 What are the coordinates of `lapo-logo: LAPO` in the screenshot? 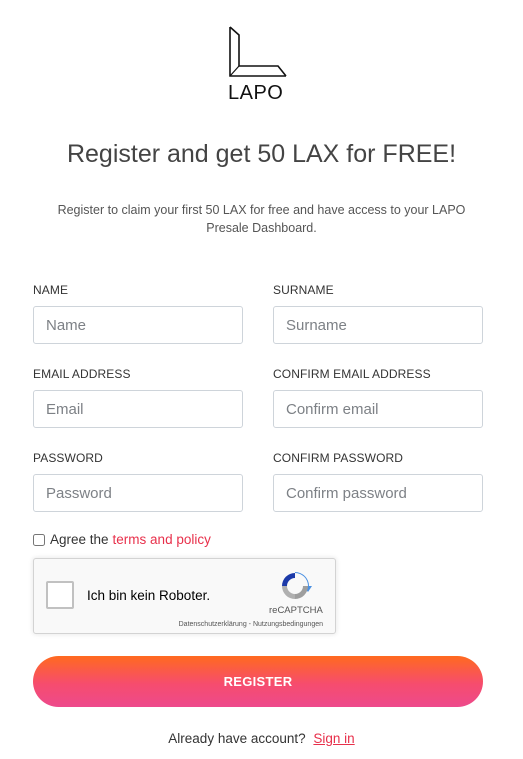 It's located at (258, 67).